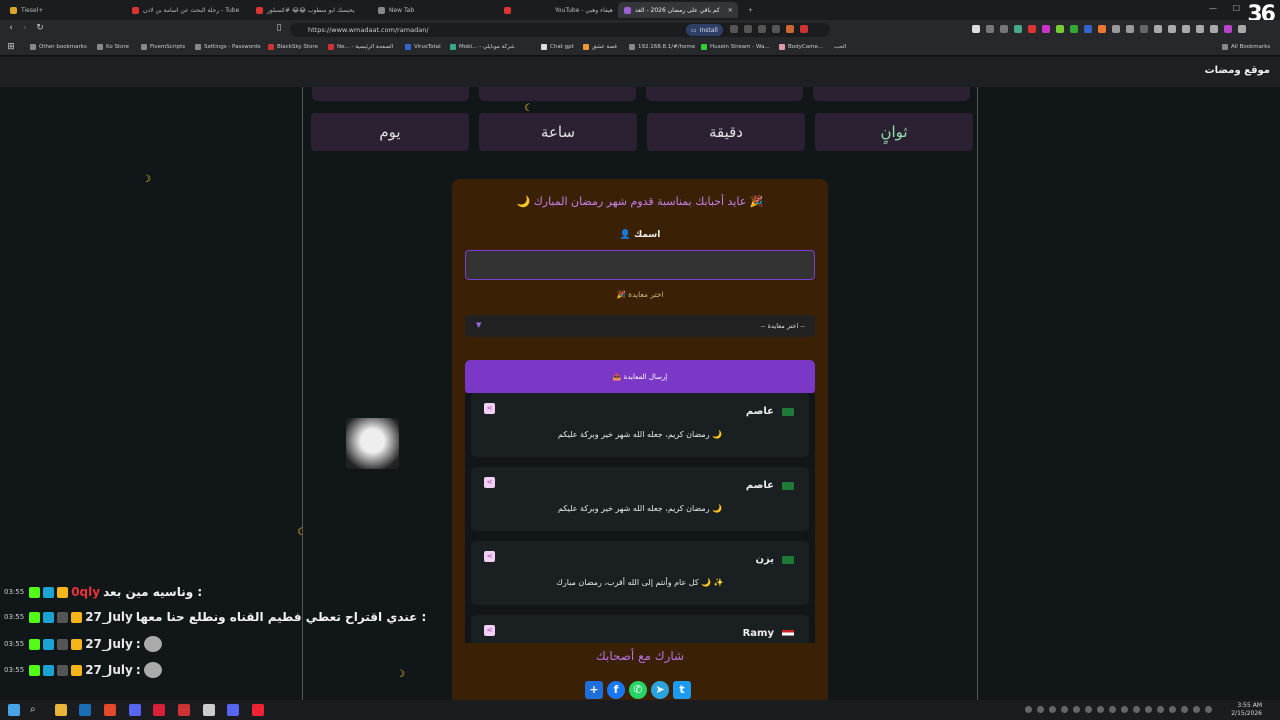  I want to click on twitter-icon: t, so click(682, 690).